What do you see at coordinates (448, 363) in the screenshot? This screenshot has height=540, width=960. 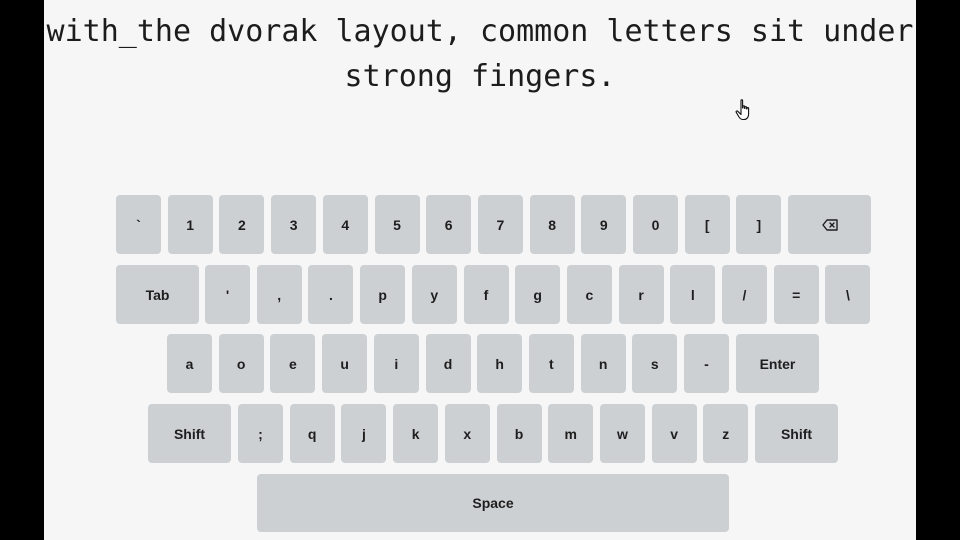 I see `key-d: d` at bounding box center [448, 363].